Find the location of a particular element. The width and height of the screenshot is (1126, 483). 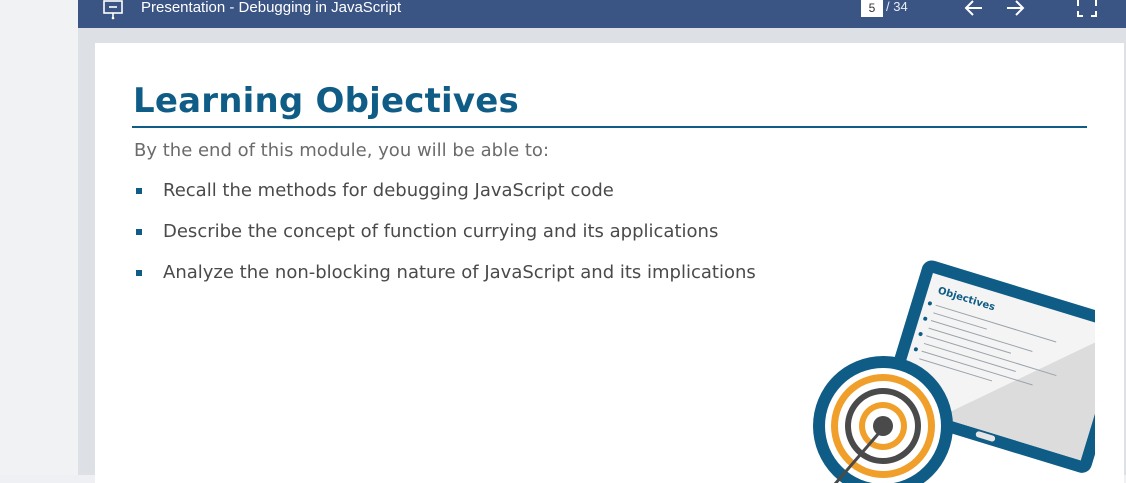

fullscreen-button is located at coordinates (1087, 11).